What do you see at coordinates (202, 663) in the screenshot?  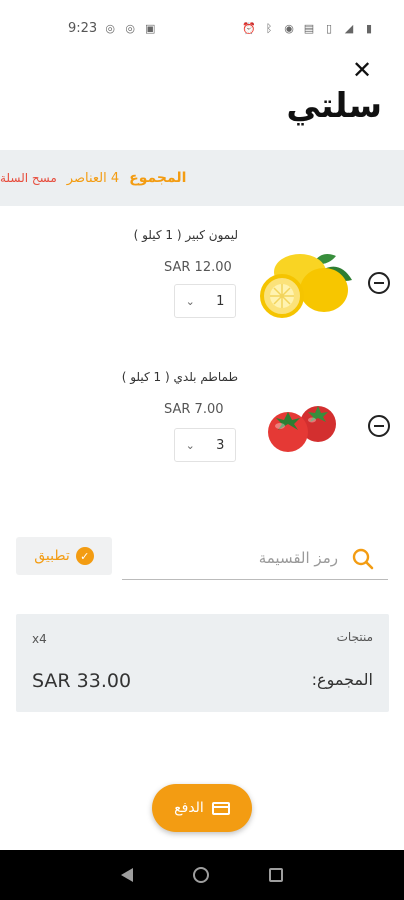 I see `order-totals-panel: منتجات x4 المجموع: SAR 33.00` at bounding box center [202, 663].